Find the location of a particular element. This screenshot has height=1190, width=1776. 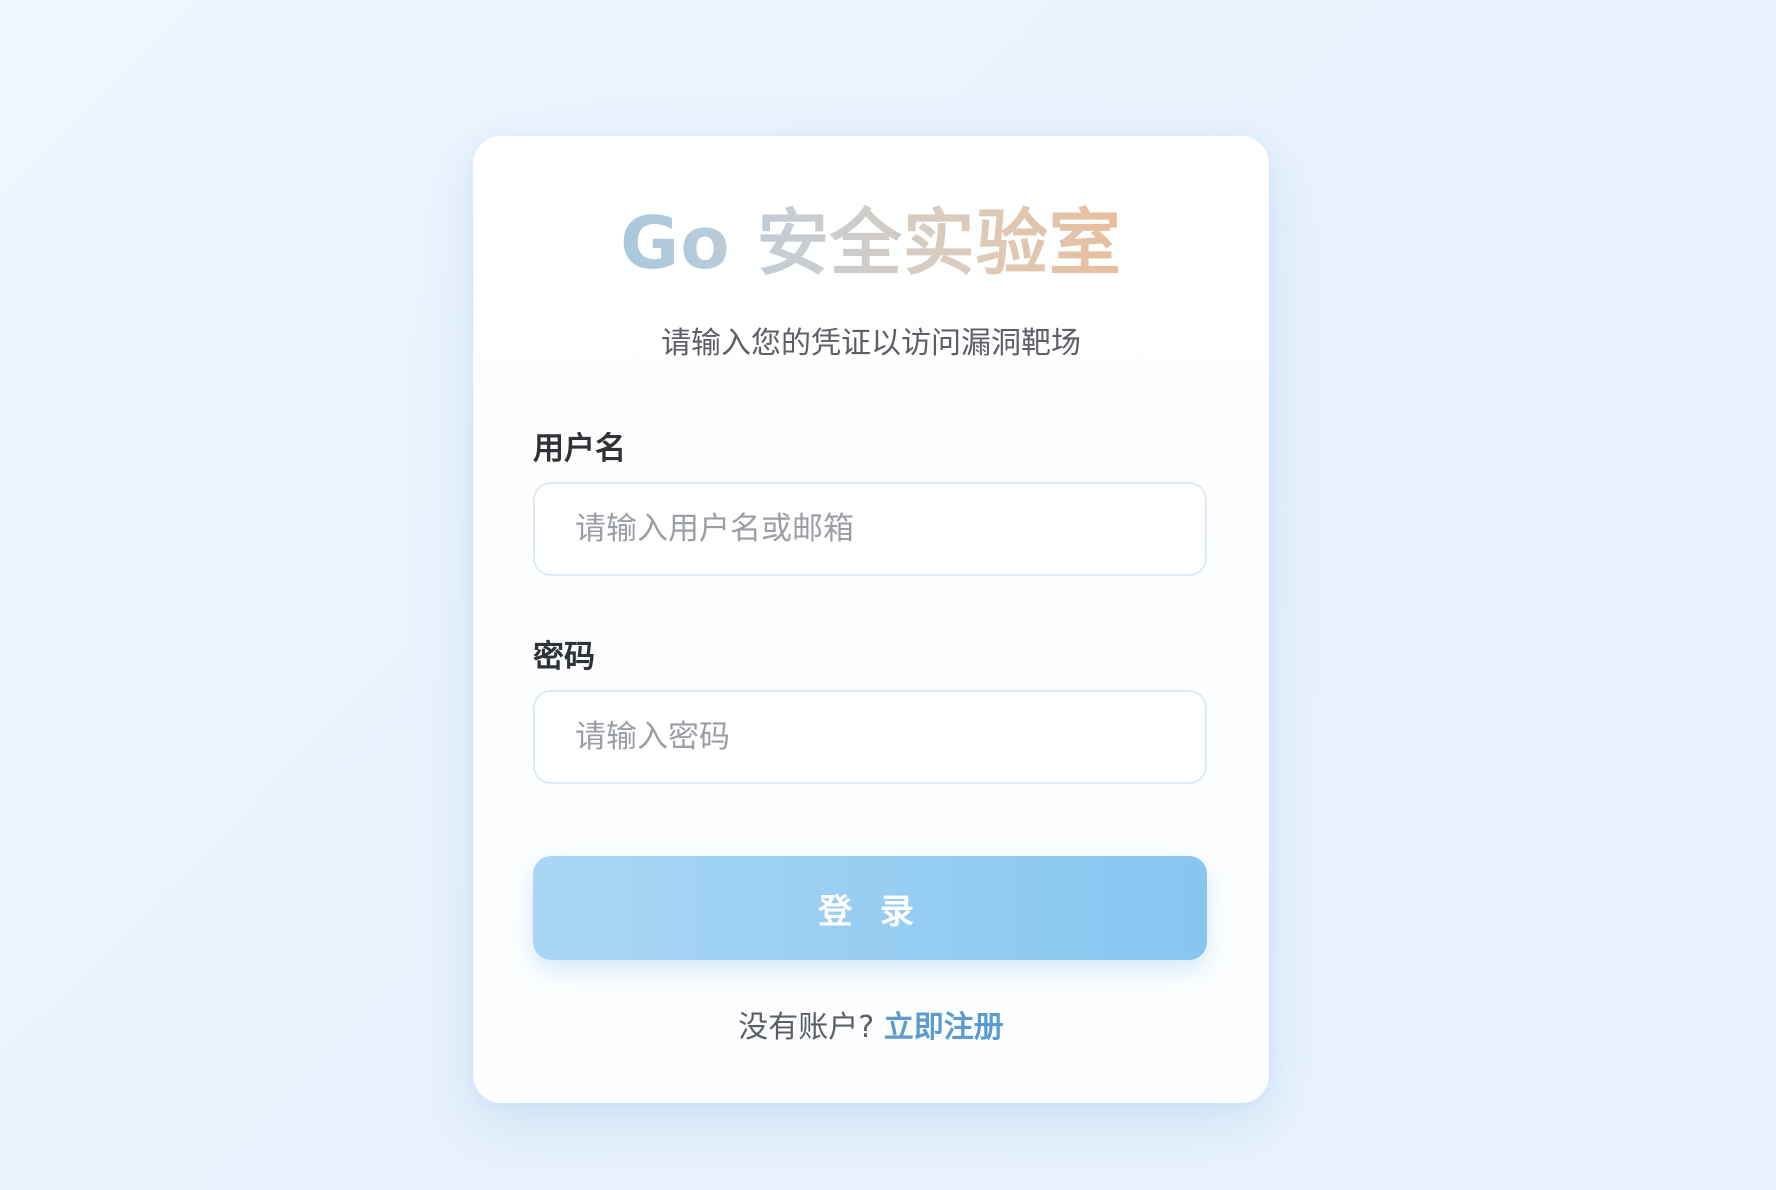

register-link: 立即注册 is located at coordinates (944, 1027).